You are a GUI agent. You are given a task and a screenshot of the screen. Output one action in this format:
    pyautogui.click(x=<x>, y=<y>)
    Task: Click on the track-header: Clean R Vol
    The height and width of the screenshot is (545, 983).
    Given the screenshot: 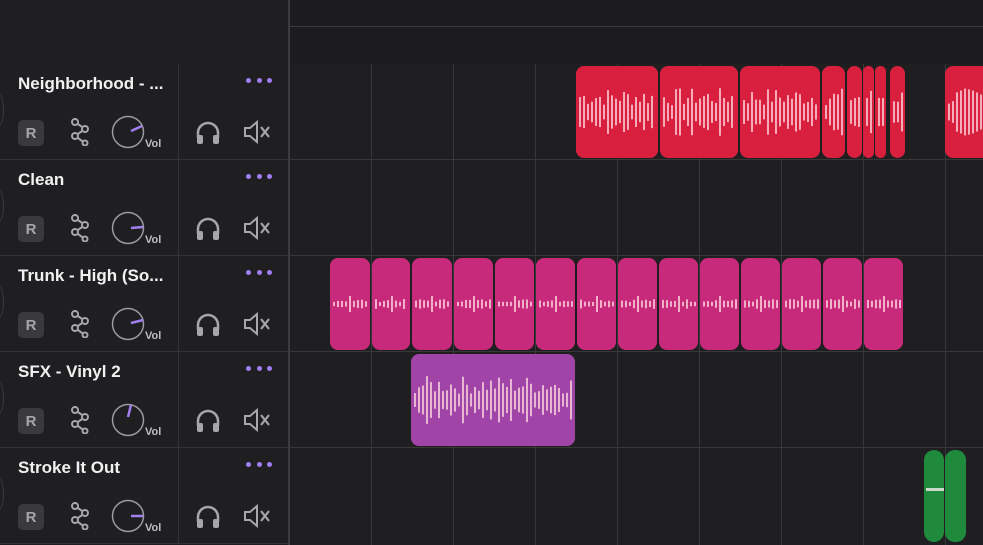 What is the action you would take?
    pyautogui.click(x=144, y=208)
    